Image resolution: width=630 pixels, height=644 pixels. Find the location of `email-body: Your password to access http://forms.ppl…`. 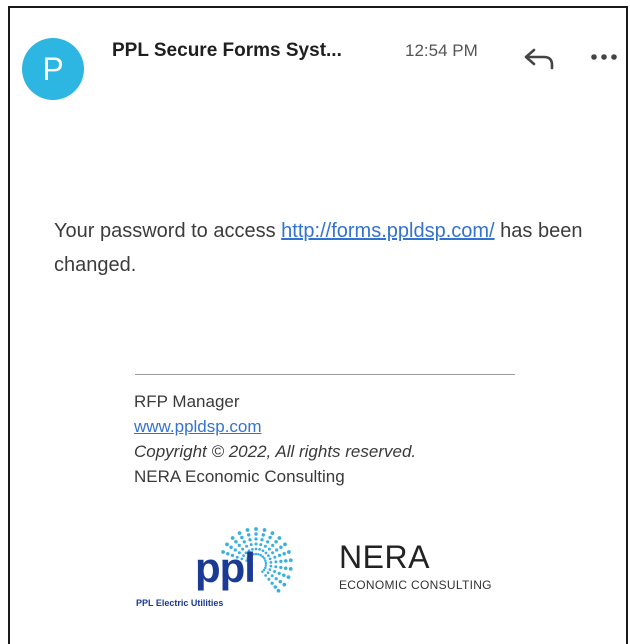

email-body: Your password to access http://forms.ppl… is located at coordinates (334, 248).